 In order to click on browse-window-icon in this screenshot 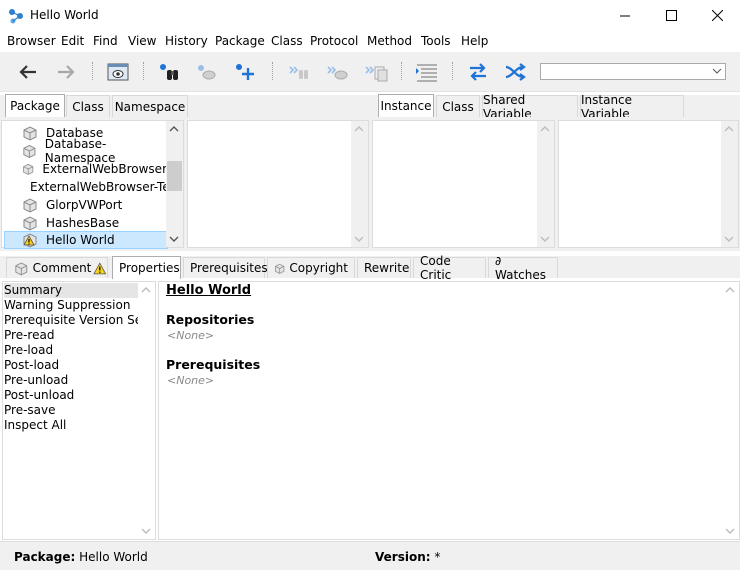, I will do `click(118, 72)`.